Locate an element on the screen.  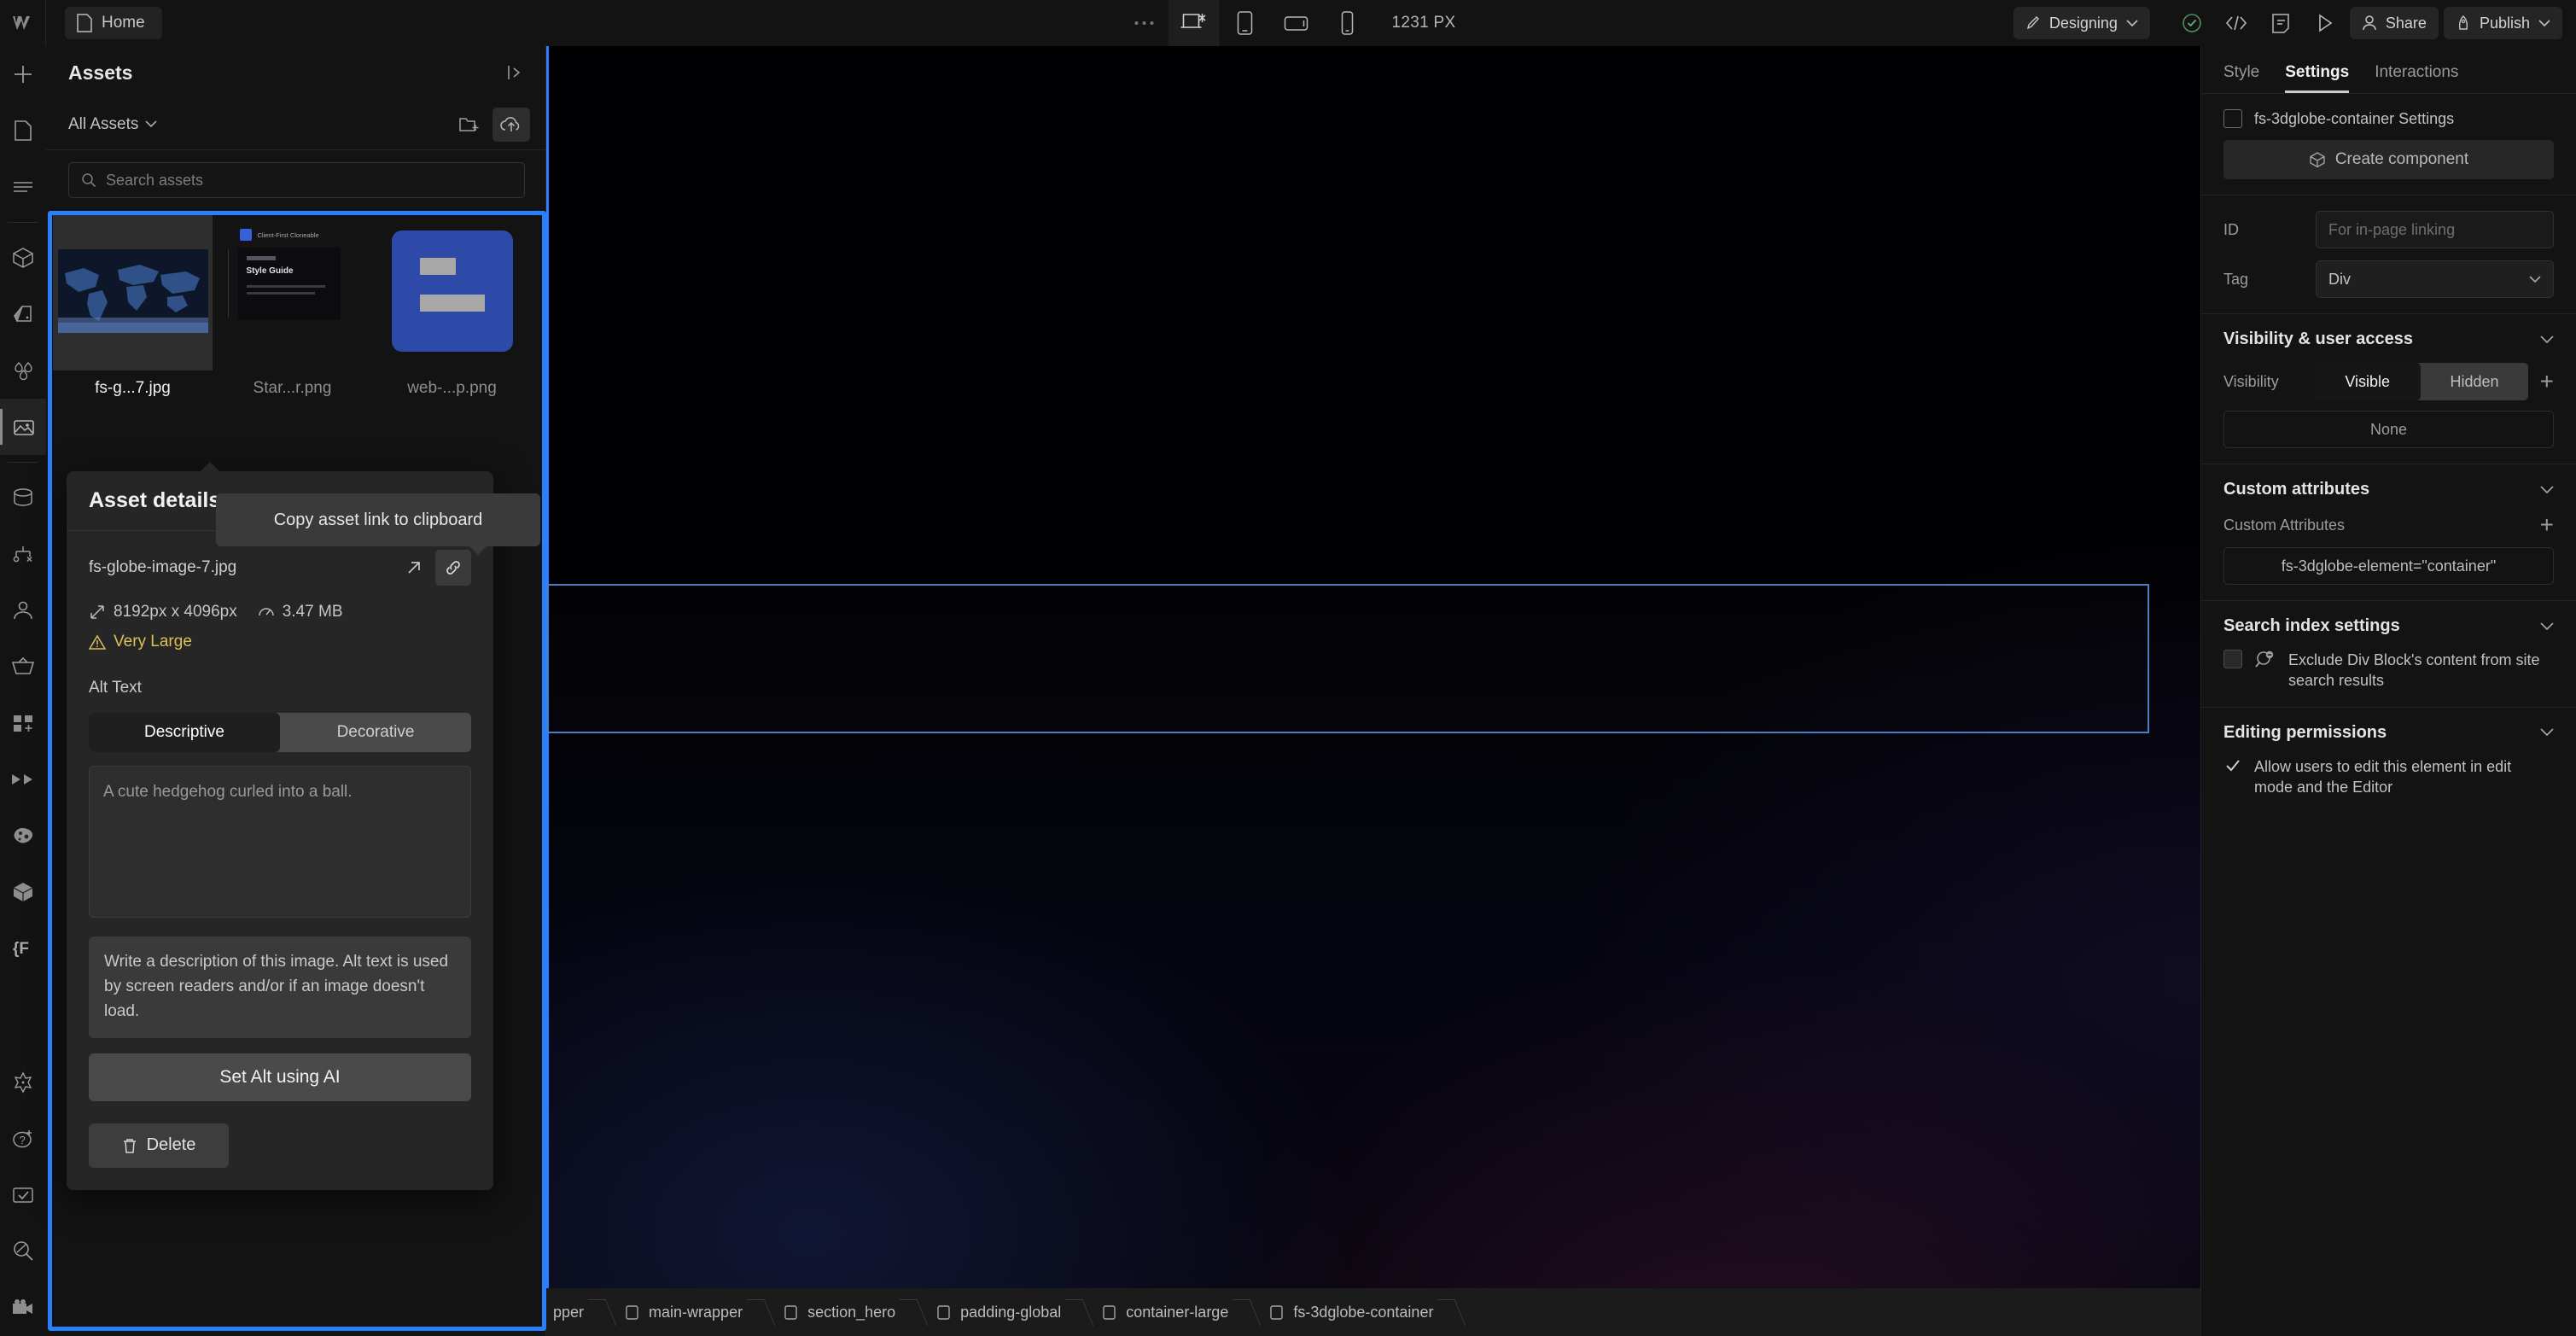
sidebar-item-add-elements is located at coordinates (23, 74).